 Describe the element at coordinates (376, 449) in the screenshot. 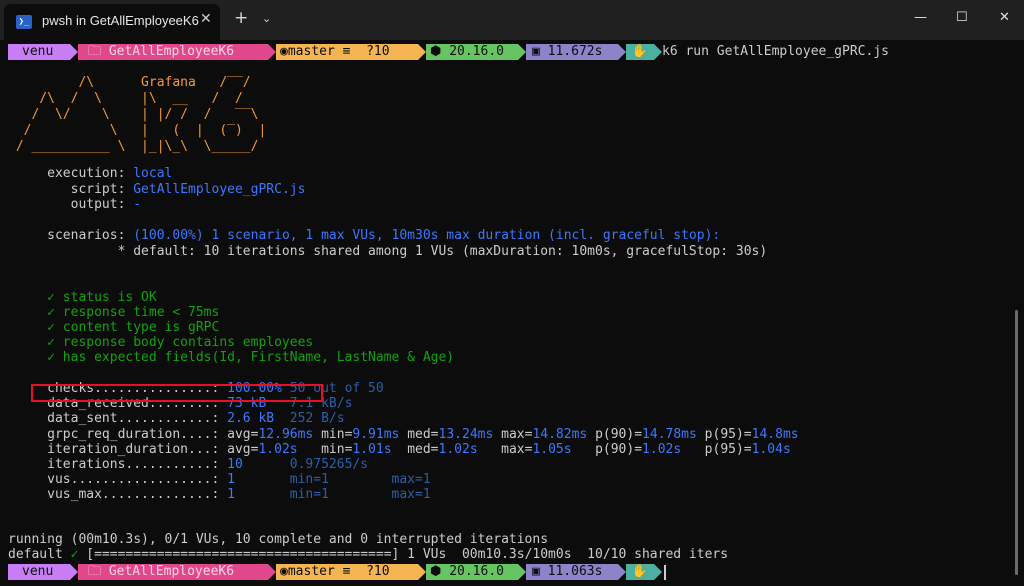

I see `stat-value: 1.01s` at that location.